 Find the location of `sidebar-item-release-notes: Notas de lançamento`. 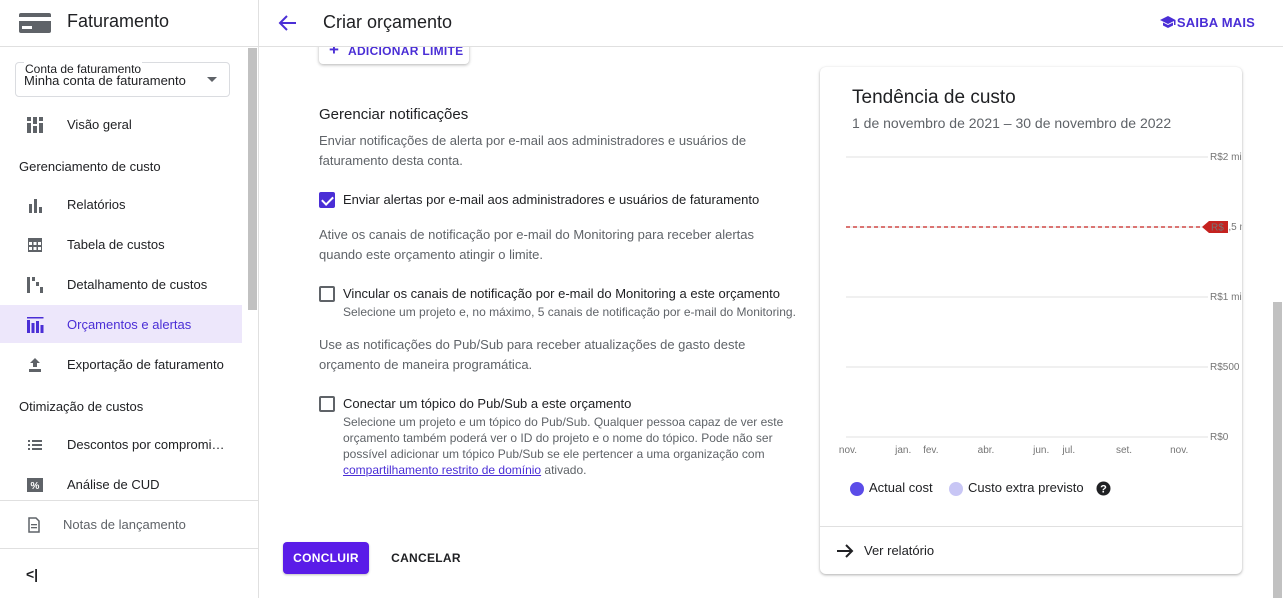

sidebar-item-release-notes: Notas de lançamento is located at coordinates (129, 525).